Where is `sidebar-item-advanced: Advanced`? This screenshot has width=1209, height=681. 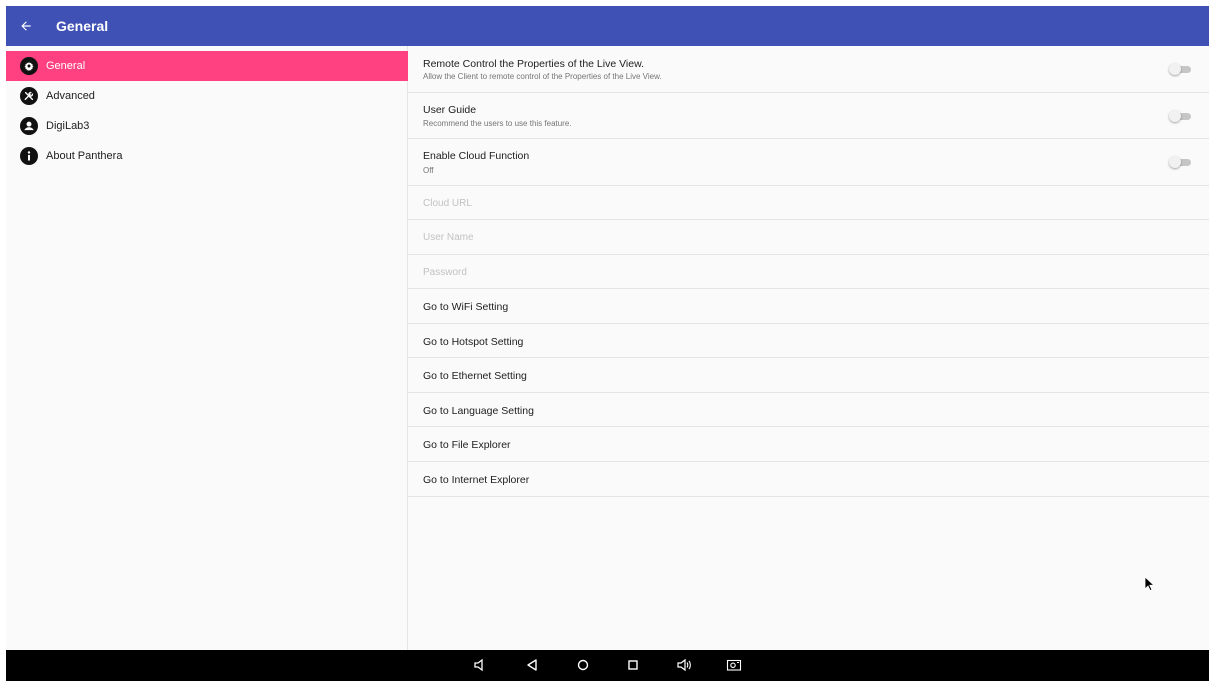 sidebar-item-advanced: Advanced is located at coordinates (207, 96).